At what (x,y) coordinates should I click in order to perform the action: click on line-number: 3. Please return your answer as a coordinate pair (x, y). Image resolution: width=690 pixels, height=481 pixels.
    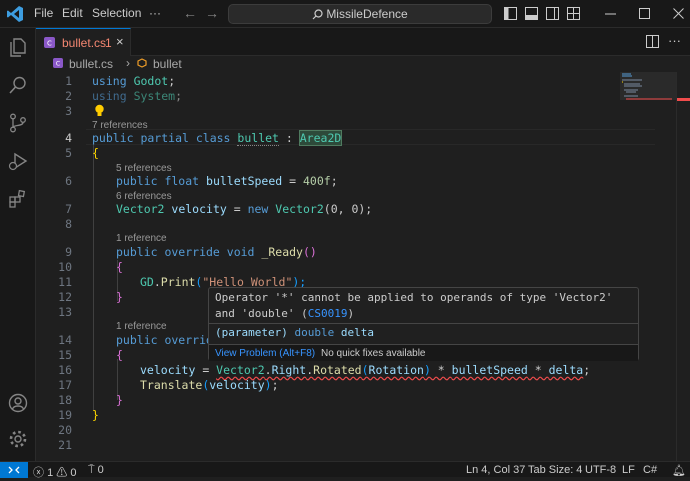
    Looking at the image, I should click on (68, 111).